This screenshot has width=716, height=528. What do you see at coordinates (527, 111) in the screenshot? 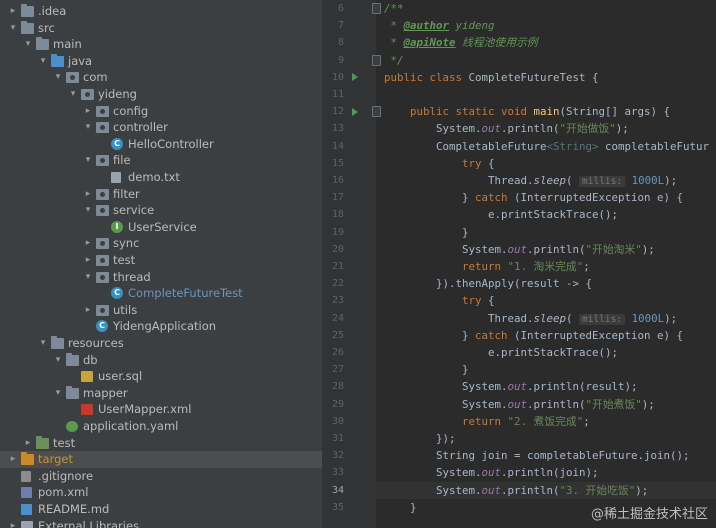
I see `code-line: public static void main(String[] args) {` at bounding box center [527, 111].